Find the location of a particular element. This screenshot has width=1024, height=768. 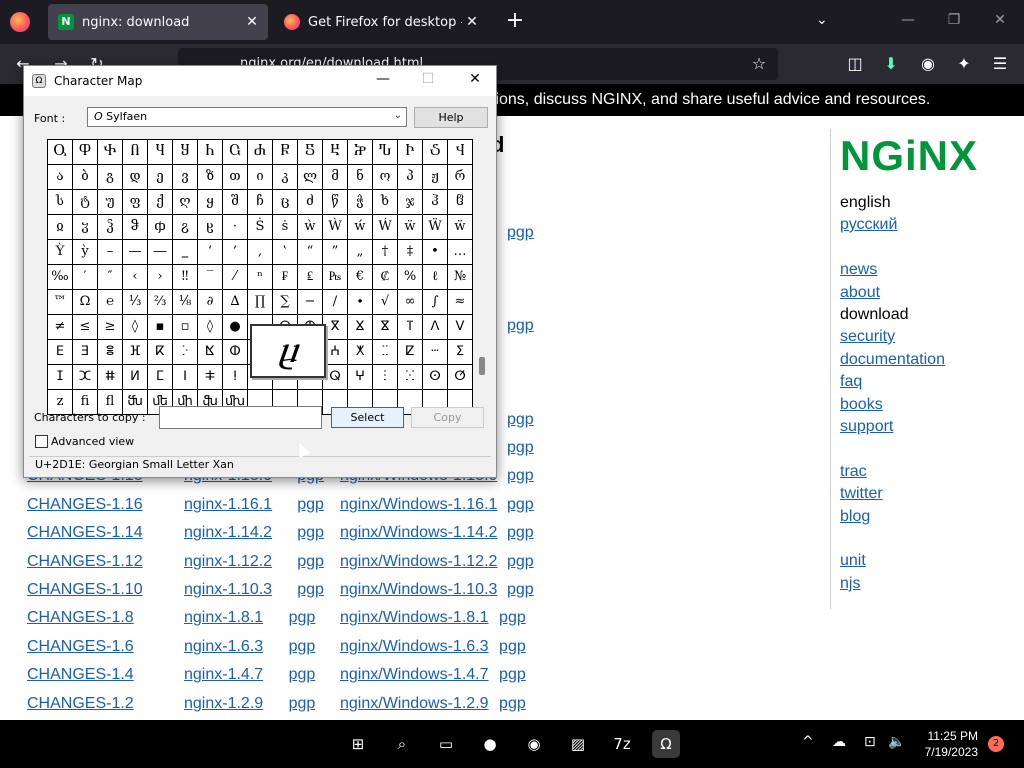

nginx-source-link: nginx-1.14.2 is located at coordinates (228, 533).